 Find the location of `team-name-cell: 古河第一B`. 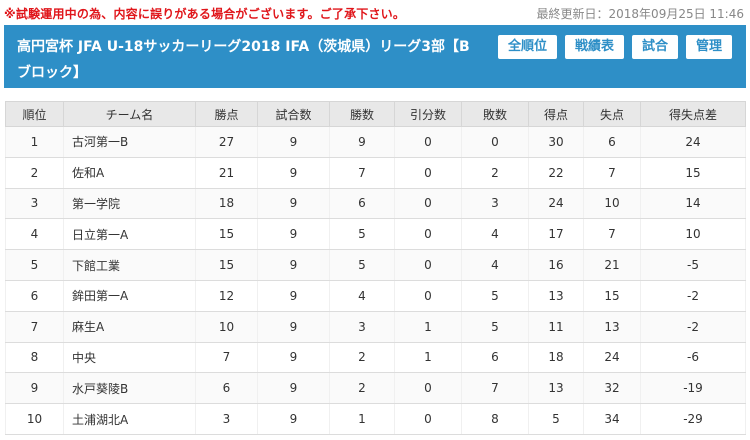

team-name-cell: 古河第一B is located at coordinates (129, 142).